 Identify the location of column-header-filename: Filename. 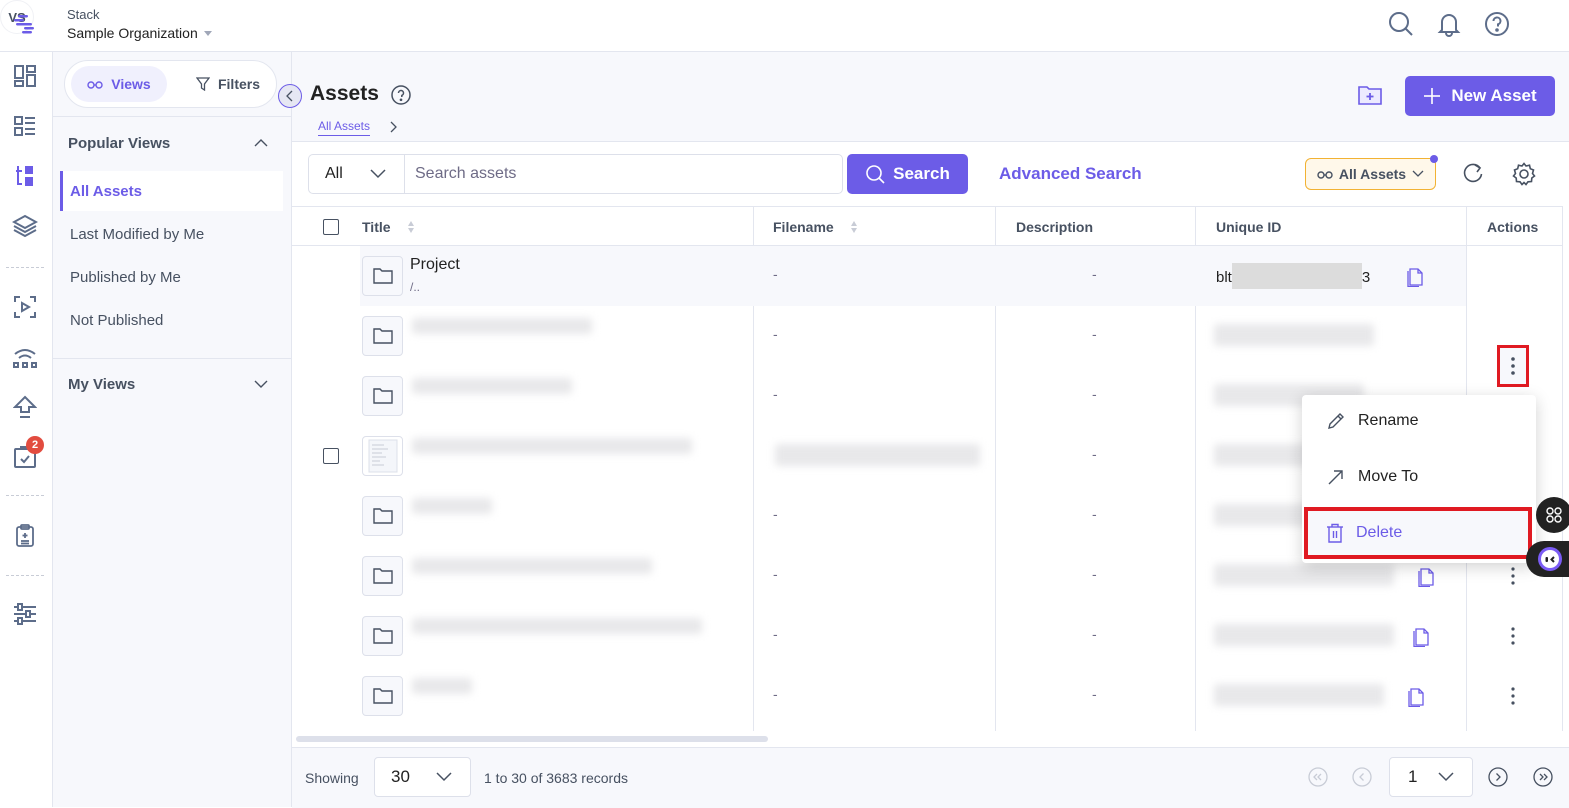
(815, 226).